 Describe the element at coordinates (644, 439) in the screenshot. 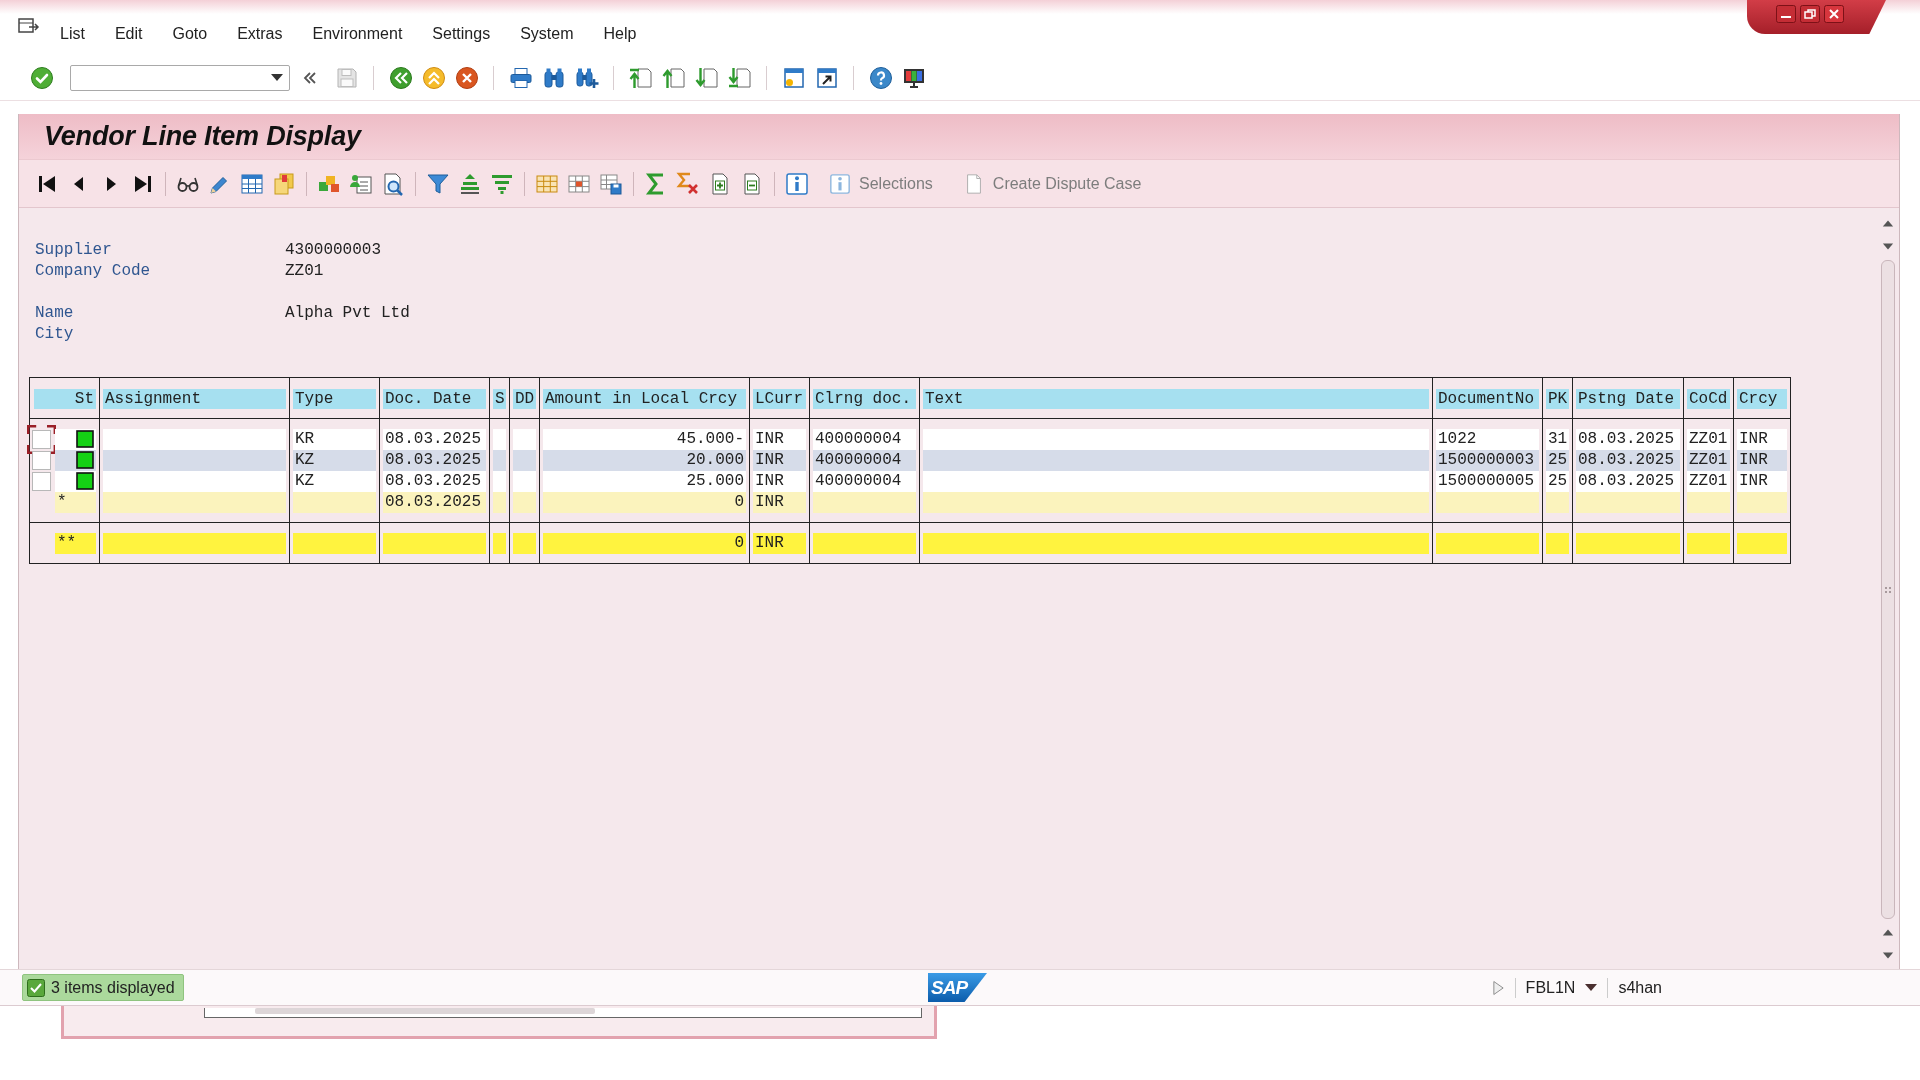

I see `table-cell: 45.000-` at that location.